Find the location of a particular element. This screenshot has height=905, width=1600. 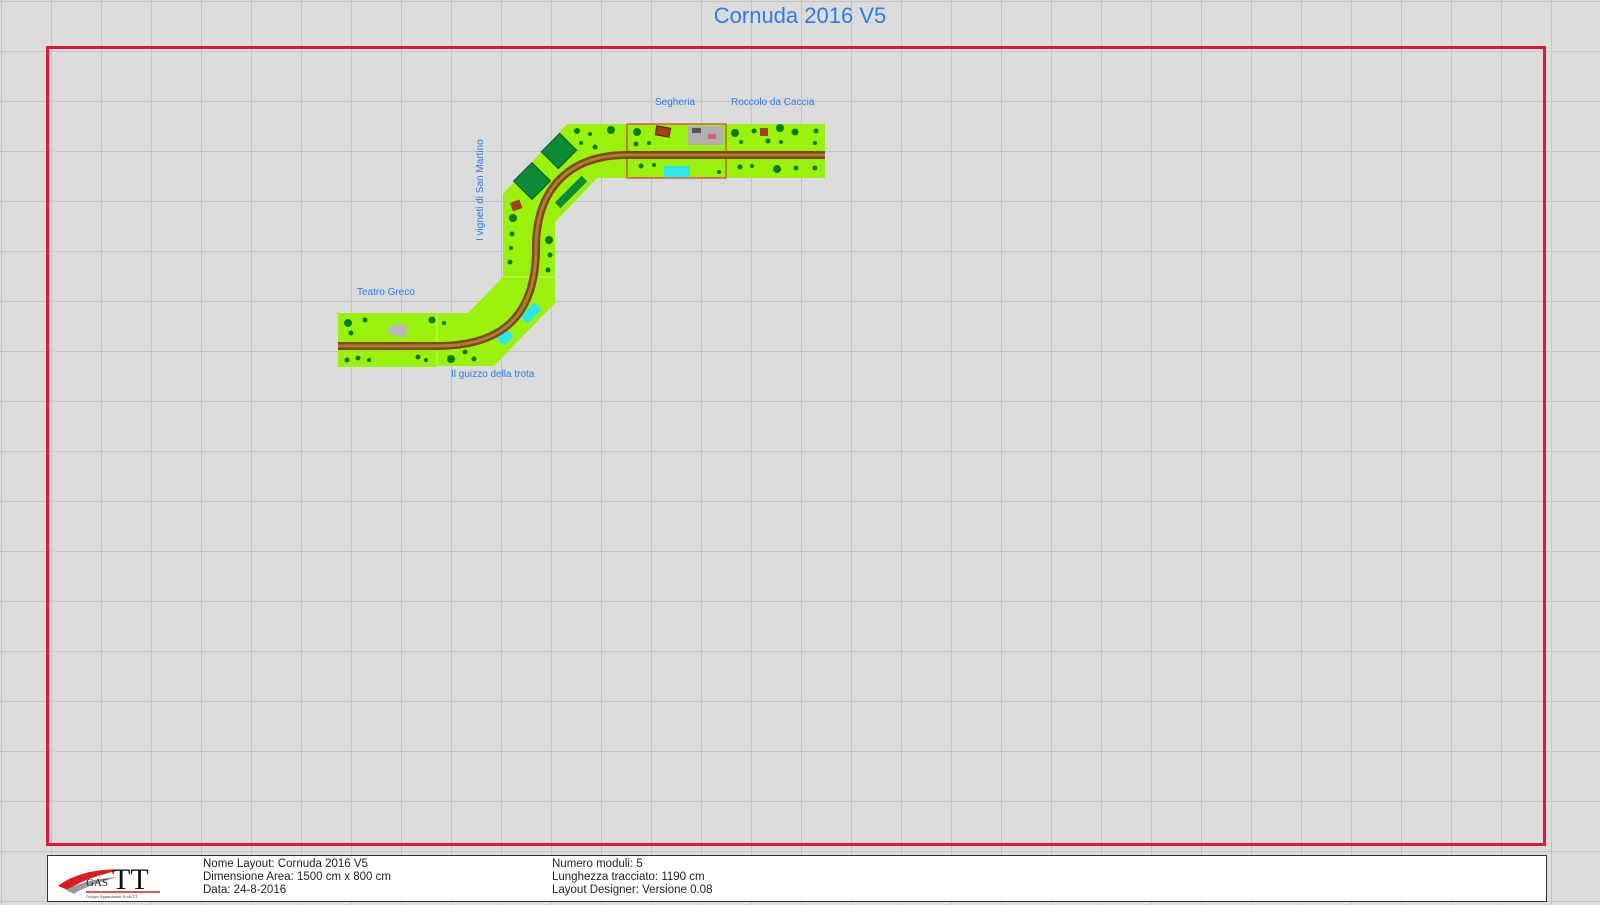

info-designer-version: Layout Designer: Versione 0.08 is located at coordinates (632, 890).